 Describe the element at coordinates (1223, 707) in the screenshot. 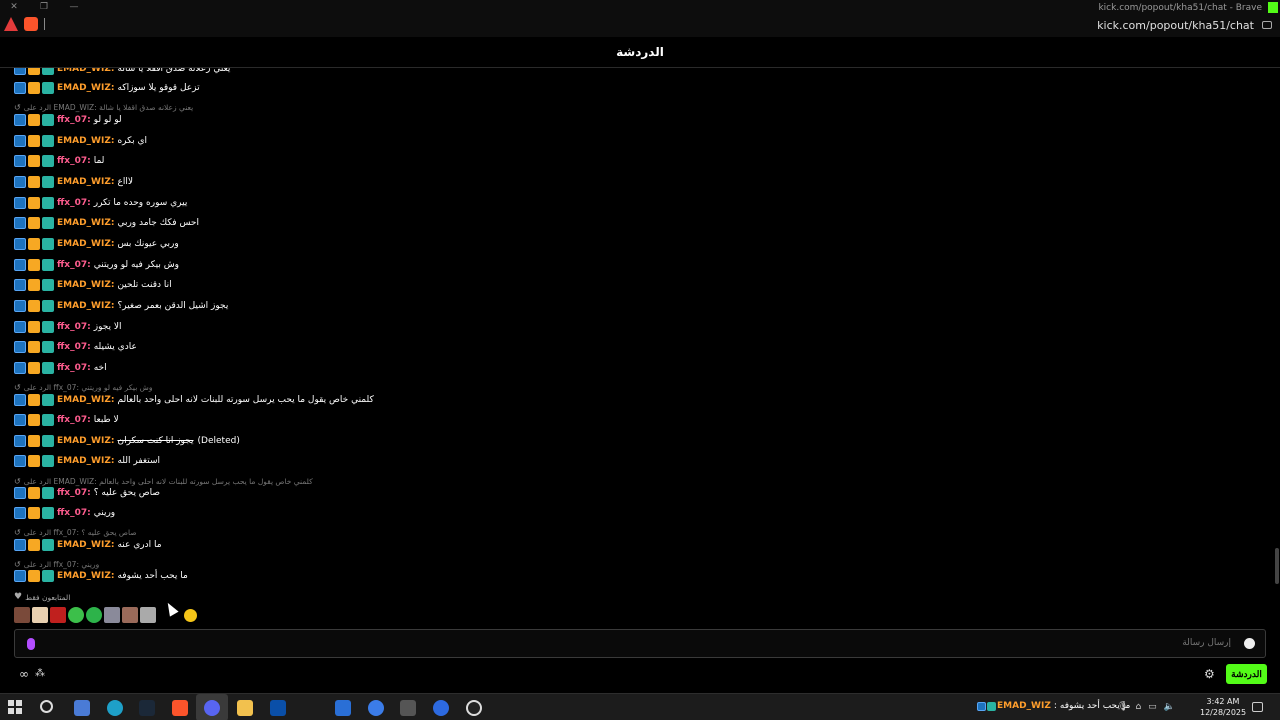

I see `clock: 3:42 AM 12/28/2025` at that location.